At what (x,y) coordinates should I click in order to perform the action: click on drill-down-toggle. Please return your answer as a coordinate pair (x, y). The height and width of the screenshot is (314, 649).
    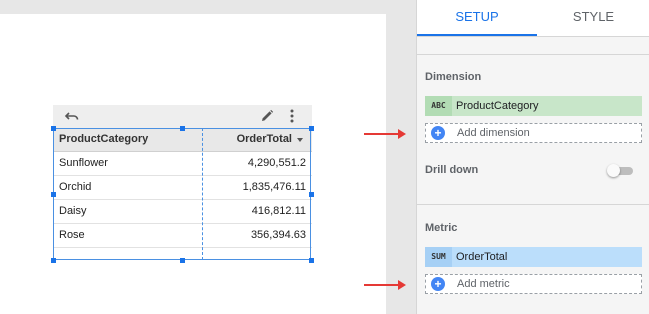
    Looking at the image, I should click on (620, 170).